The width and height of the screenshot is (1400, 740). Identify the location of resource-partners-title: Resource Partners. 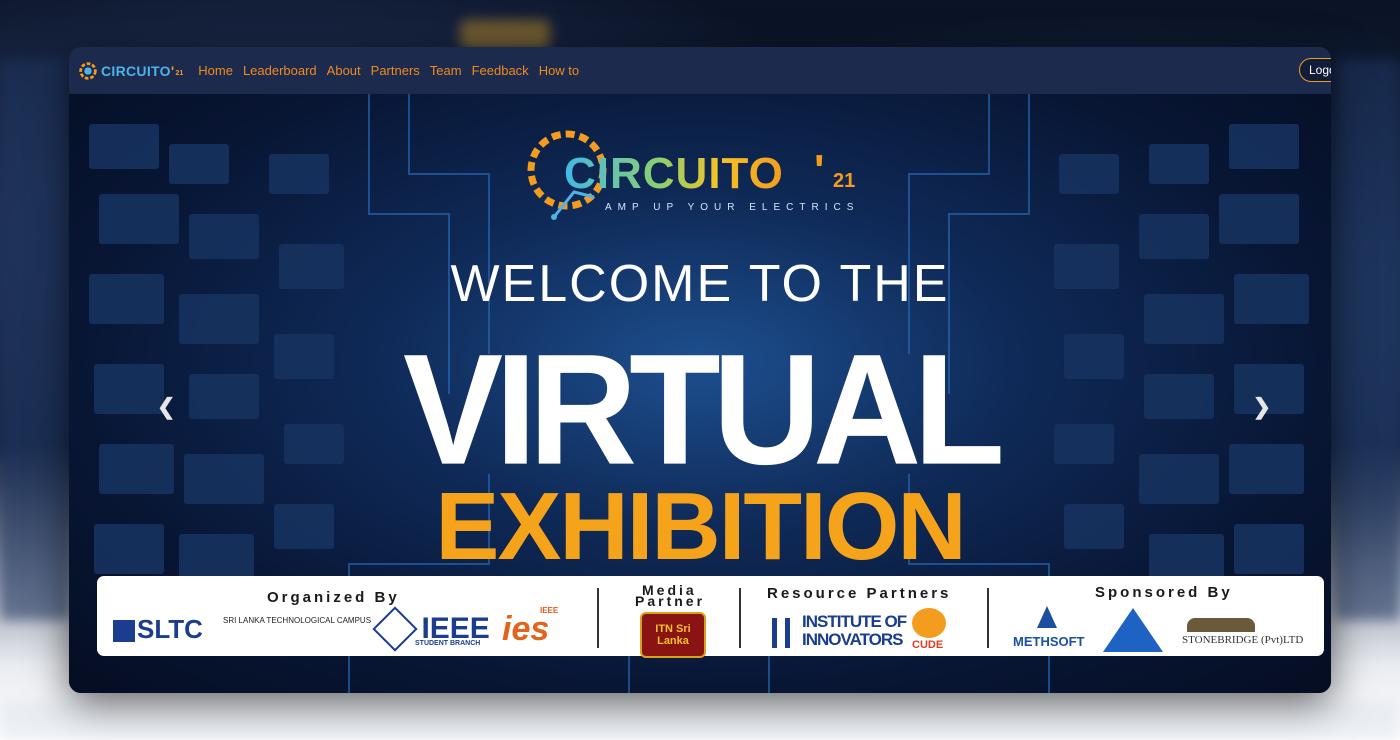
(859, 593).